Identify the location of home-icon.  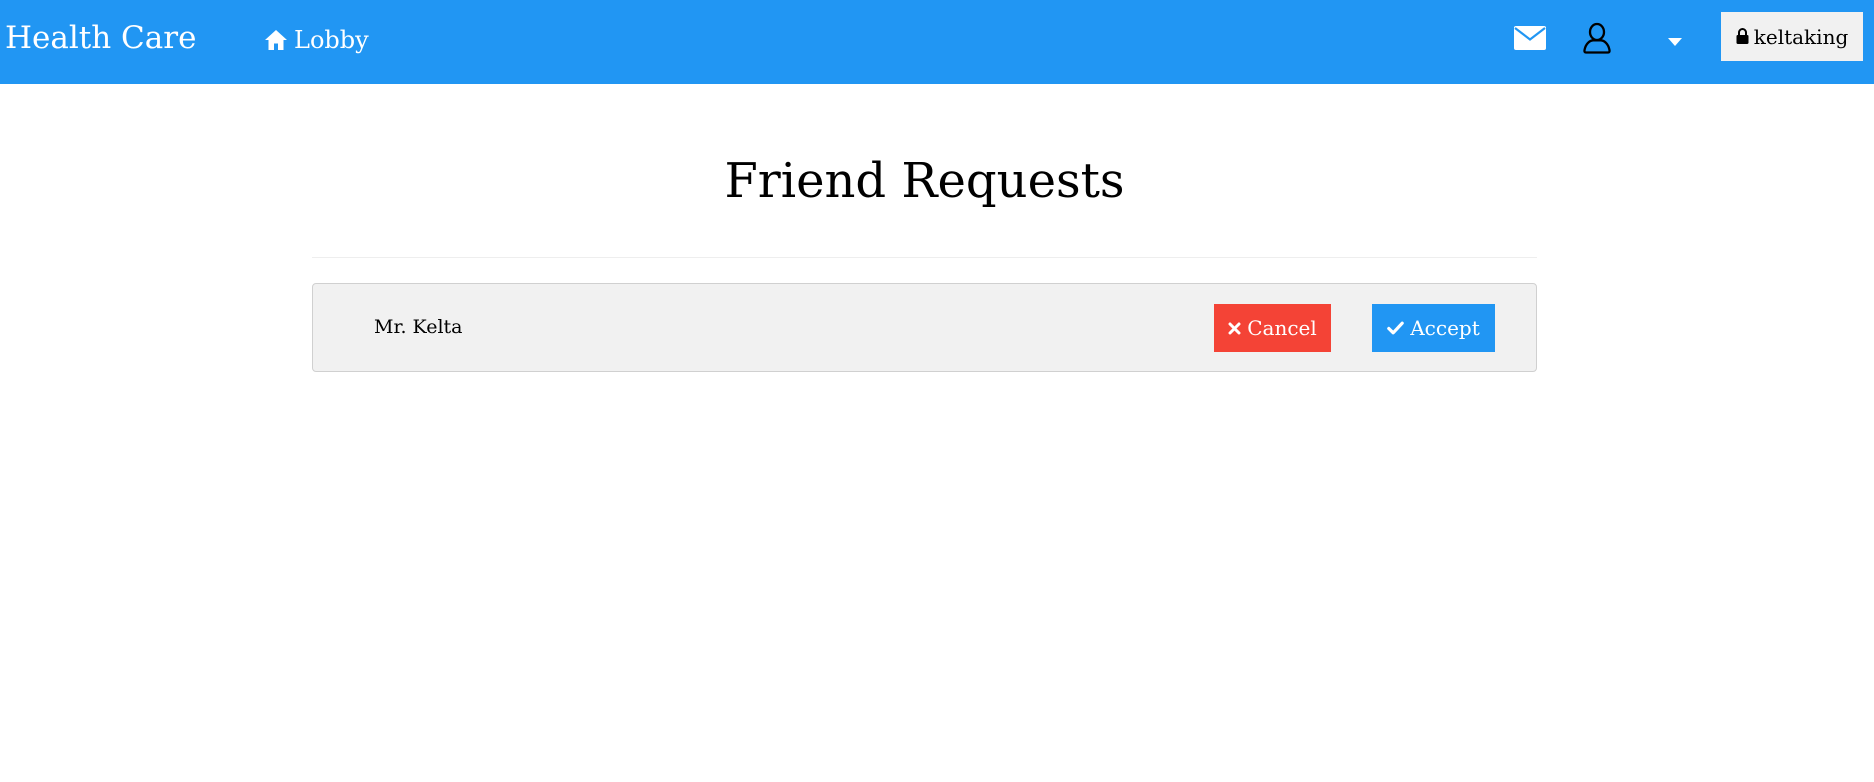
(276, 40).